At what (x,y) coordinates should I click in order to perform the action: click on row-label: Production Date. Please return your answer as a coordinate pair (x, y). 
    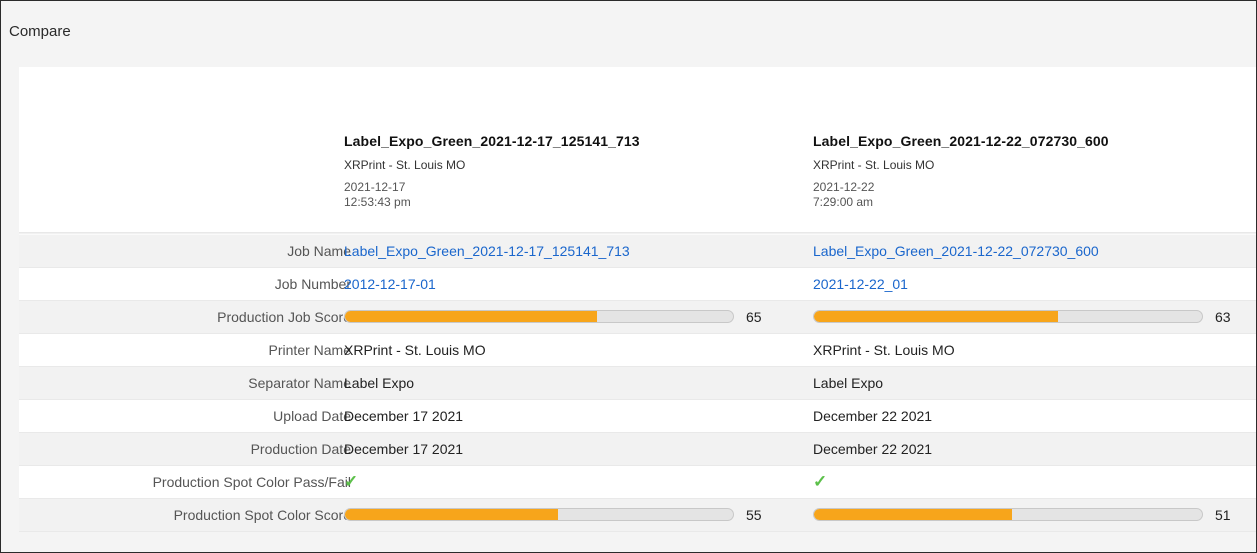
    Looking at the image, I should click on (300, 449).